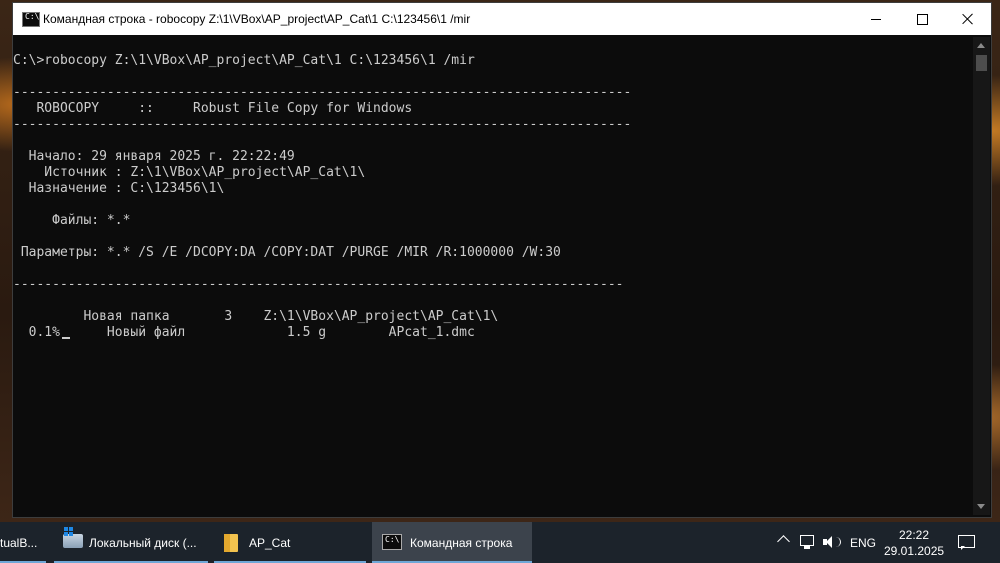 This screenshot has width=1000, height=563. I want to click on console-line: 0.1% Новый файл 1.5 g APcat_1.dmc, so click(244, 332).